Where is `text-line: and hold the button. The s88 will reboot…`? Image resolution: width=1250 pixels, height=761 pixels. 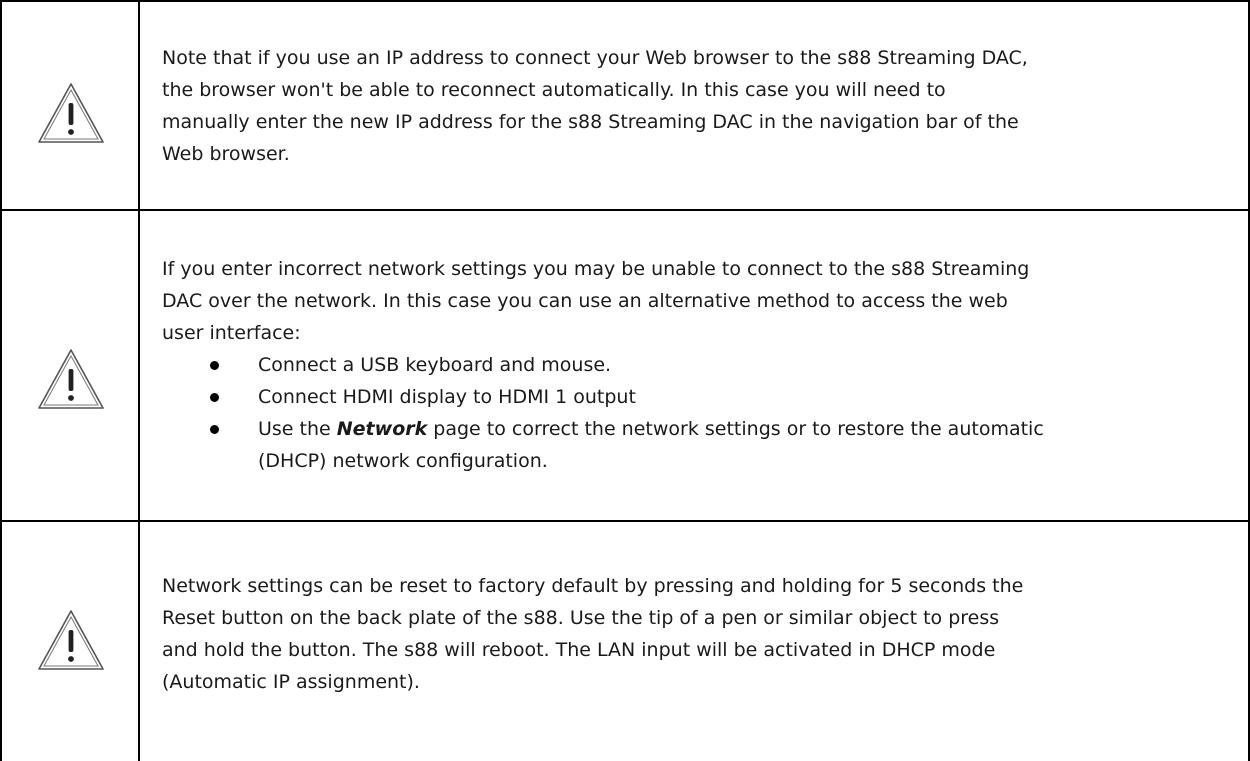 text-line: and hold the button. The s88 will reboot… is located at coordinates (579, 650).